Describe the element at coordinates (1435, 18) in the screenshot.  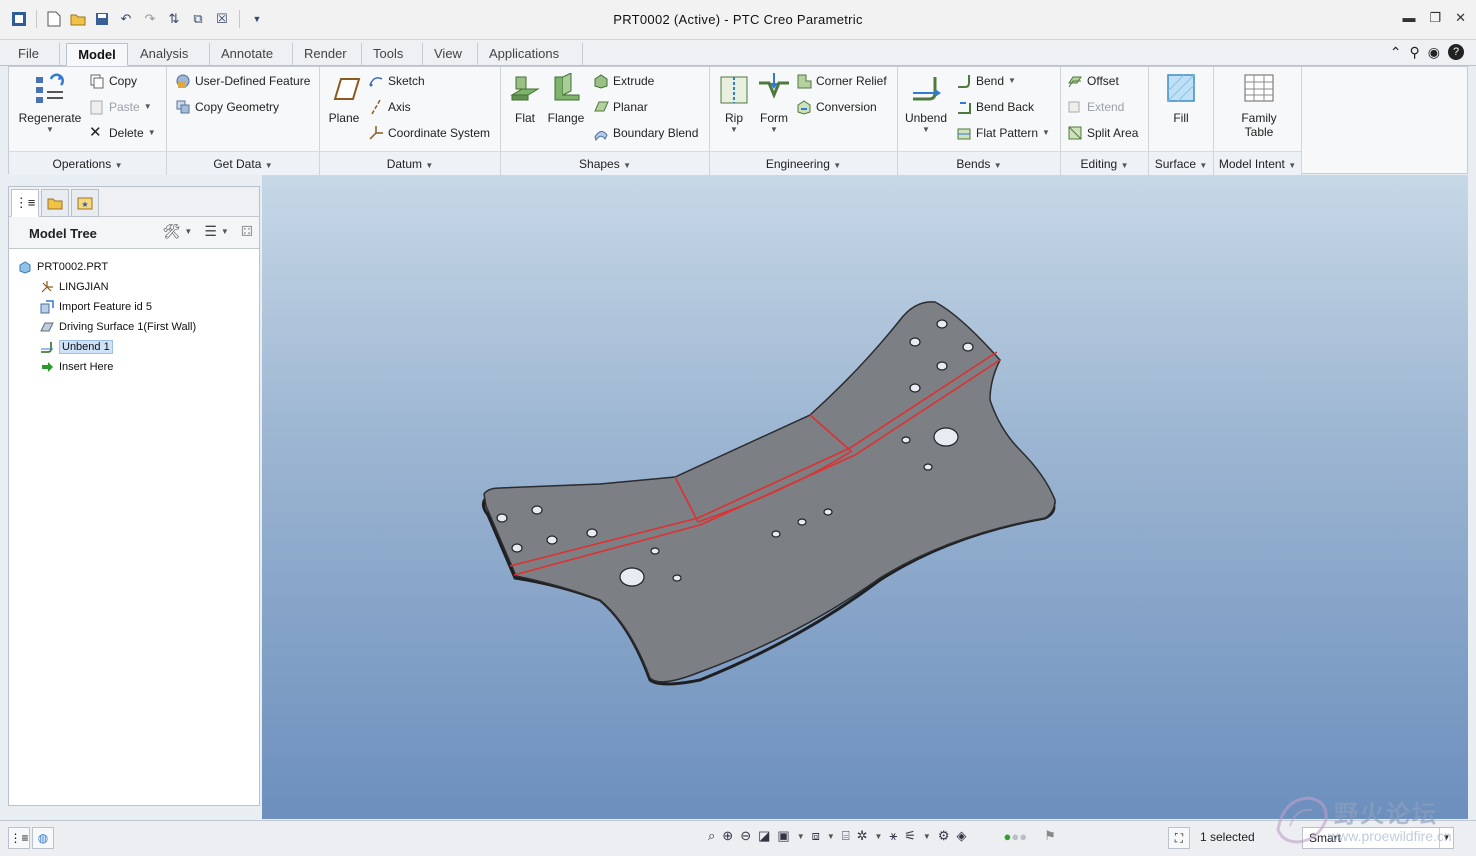
I see `maximize-icon: ❐` at that location.